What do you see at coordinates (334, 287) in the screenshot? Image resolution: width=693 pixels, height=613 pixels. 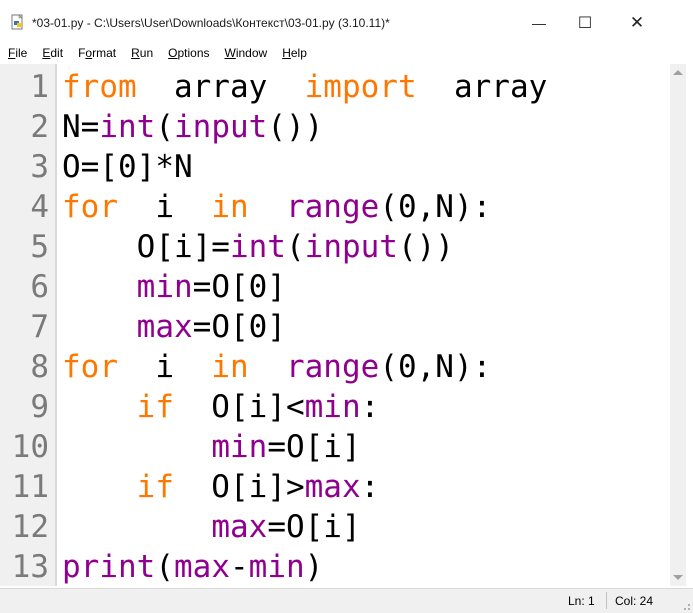 I see `code-line: 6 min=O[0]` at bounding box center [334, 287].